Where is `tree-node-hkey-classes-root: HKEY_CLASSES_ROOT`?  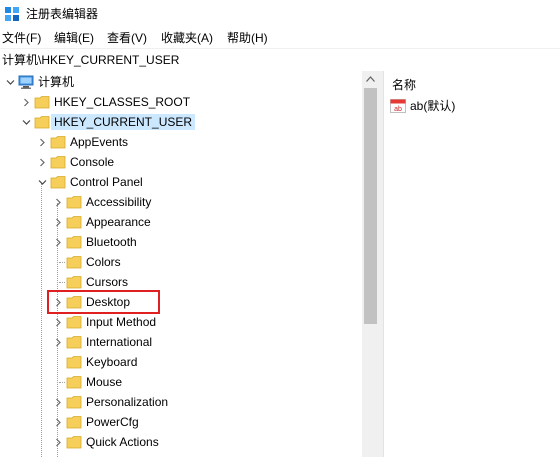
tree-node-hkey-classes-root: HKEY_CLASSES_ROOT is located at coordinates (181, 102).